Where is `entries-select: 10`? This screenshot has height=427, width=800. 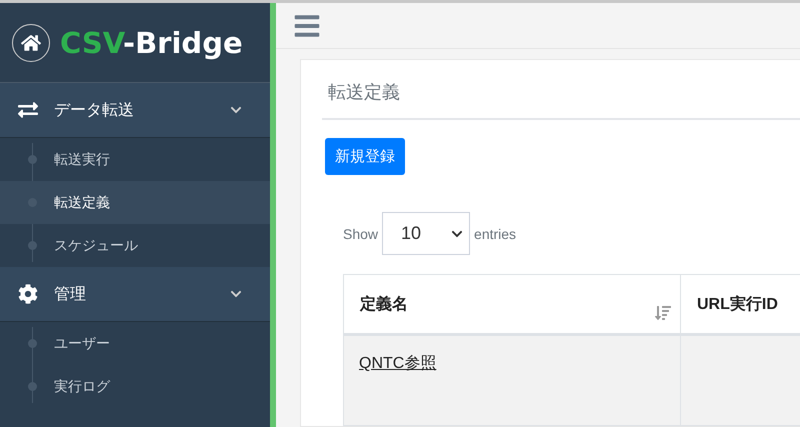 entries-select: 10 is located at coordinates (426, 233).